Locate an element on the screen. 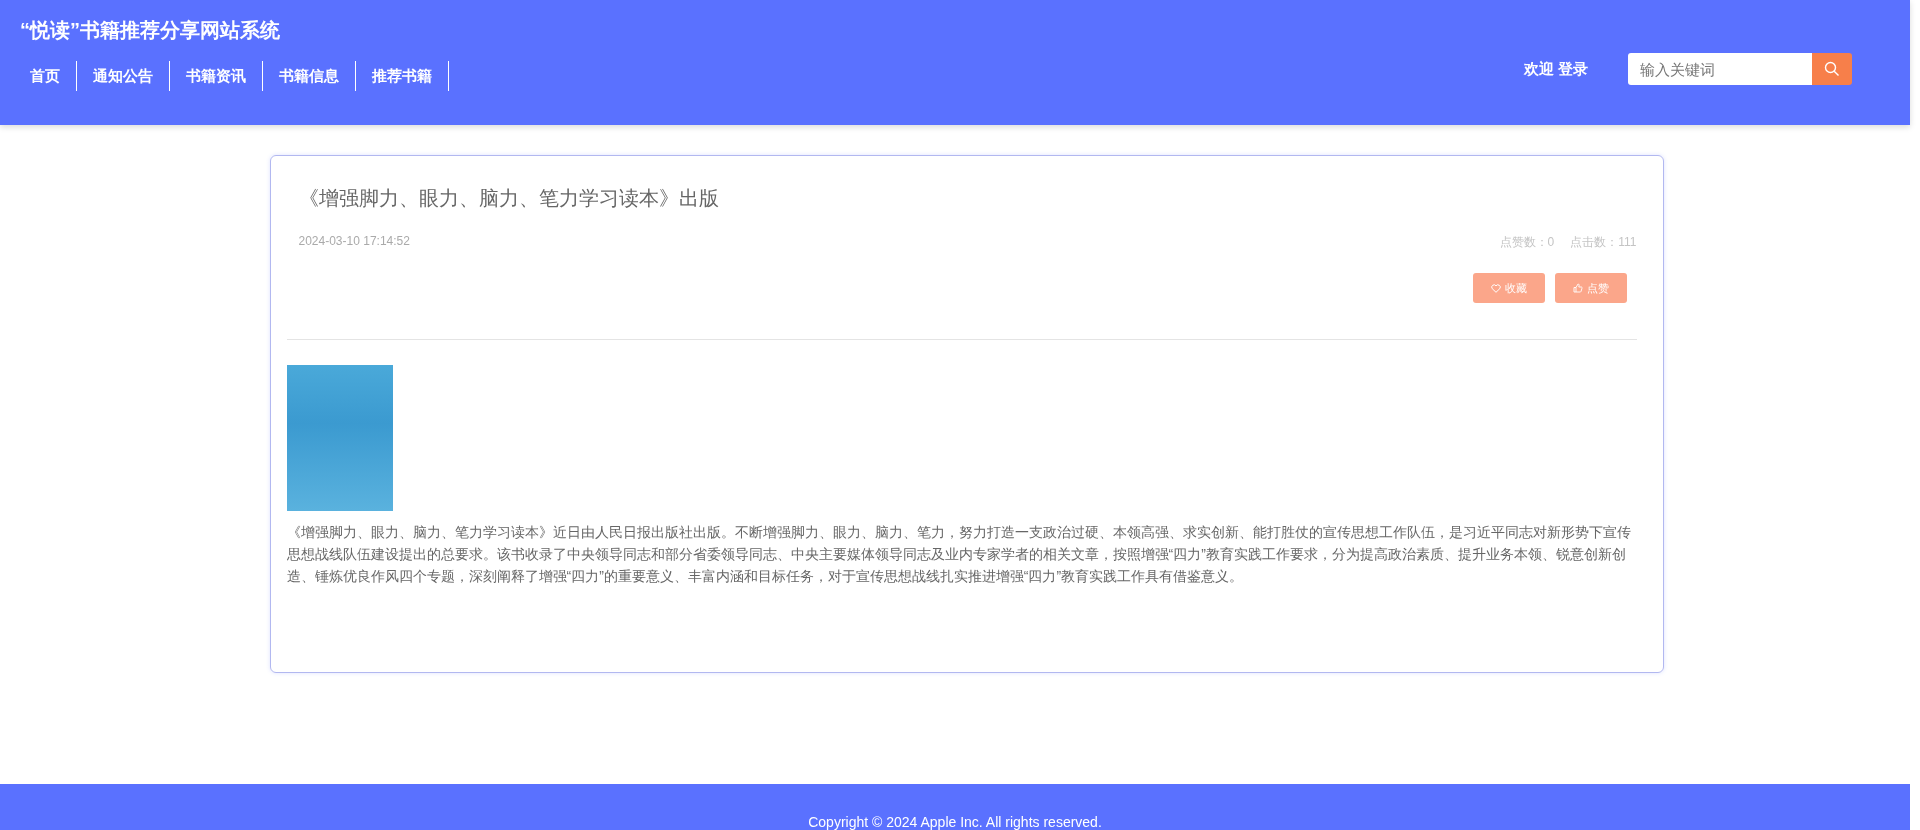 This screenshot has width=1920, height=830. copyright-text: Copyright © 2024 Apple Inc. All rights reserved. is located at coordinates (955, 822).